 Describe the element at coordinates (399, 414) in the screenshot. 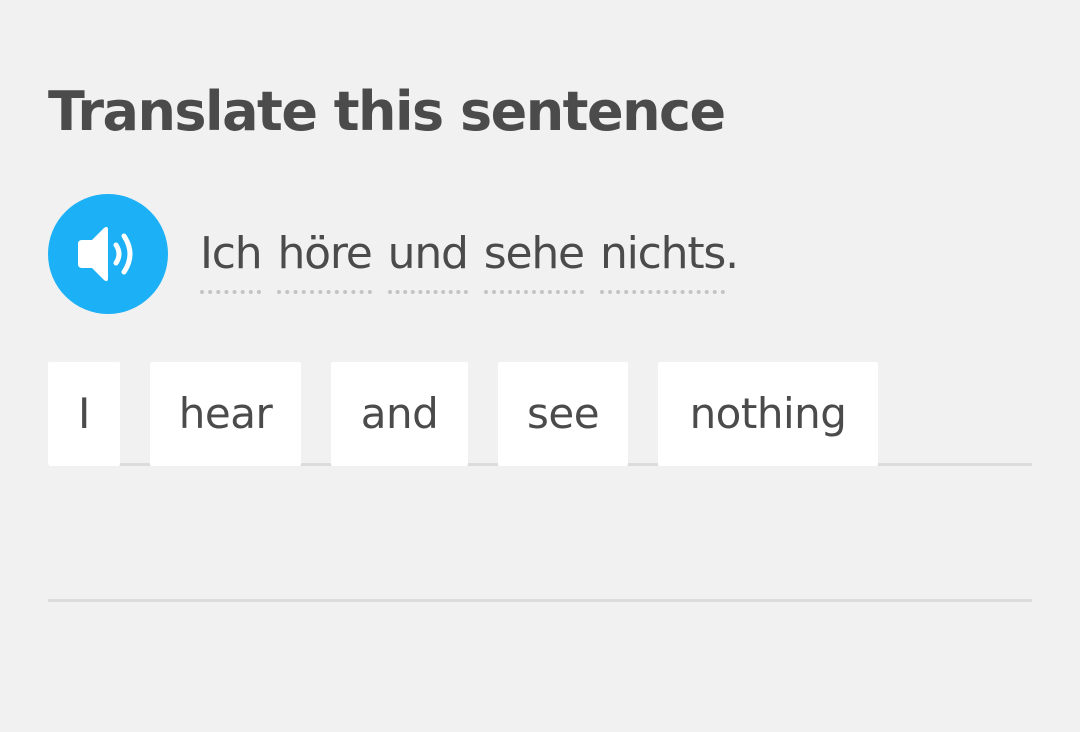

I see `word-tile: and` at that location.